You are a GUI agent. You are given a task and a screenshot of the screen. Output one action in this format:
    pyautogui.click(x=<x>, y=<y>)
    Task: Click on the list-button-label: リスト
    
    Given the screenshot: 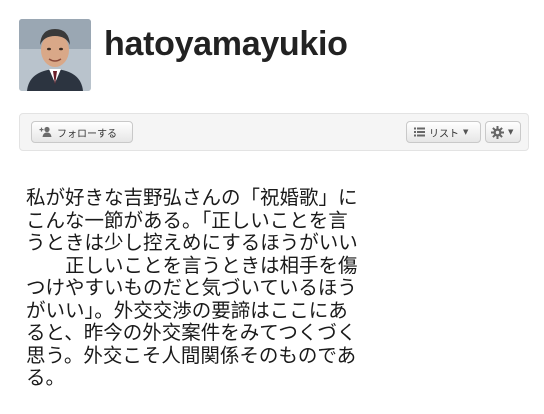 What is the action you would take?
    pyautogui.click(x=444, y=134)
    